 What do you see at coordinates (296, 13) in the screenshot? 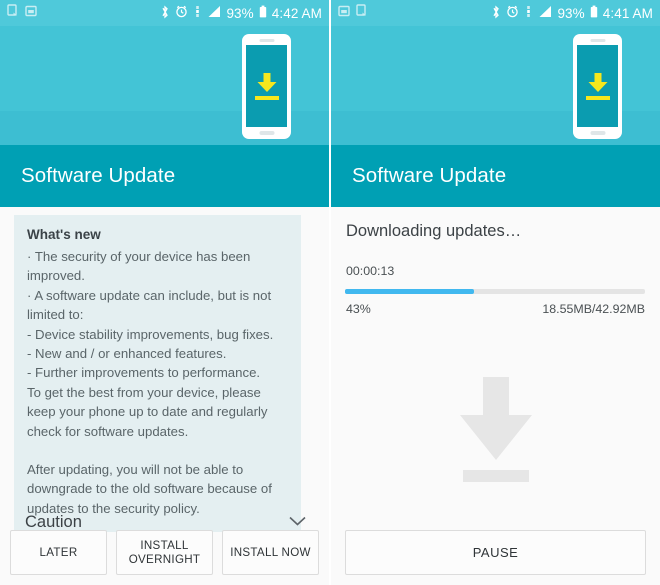
I see `status-clock: 4:42 AM` at bounding box center [296, 13].